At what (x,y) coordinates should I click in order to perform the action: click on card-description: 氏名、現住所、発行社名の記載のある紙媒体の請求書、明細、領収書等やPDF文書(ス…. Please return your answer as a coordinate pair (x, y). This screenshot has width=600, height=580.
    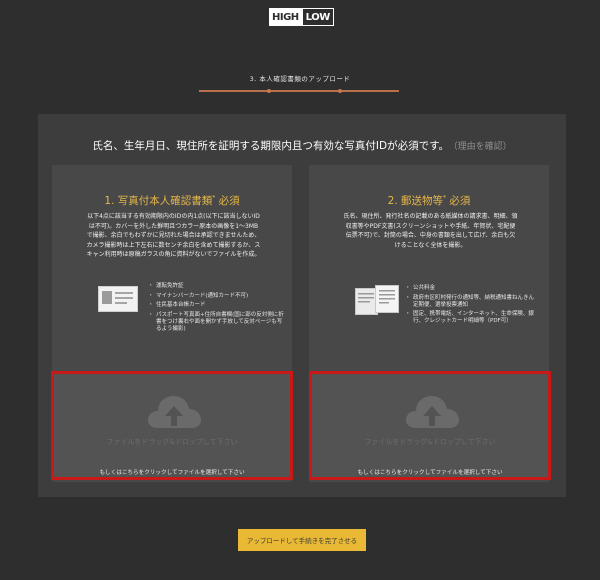
    Looking at the image, I should click on (430, 231).